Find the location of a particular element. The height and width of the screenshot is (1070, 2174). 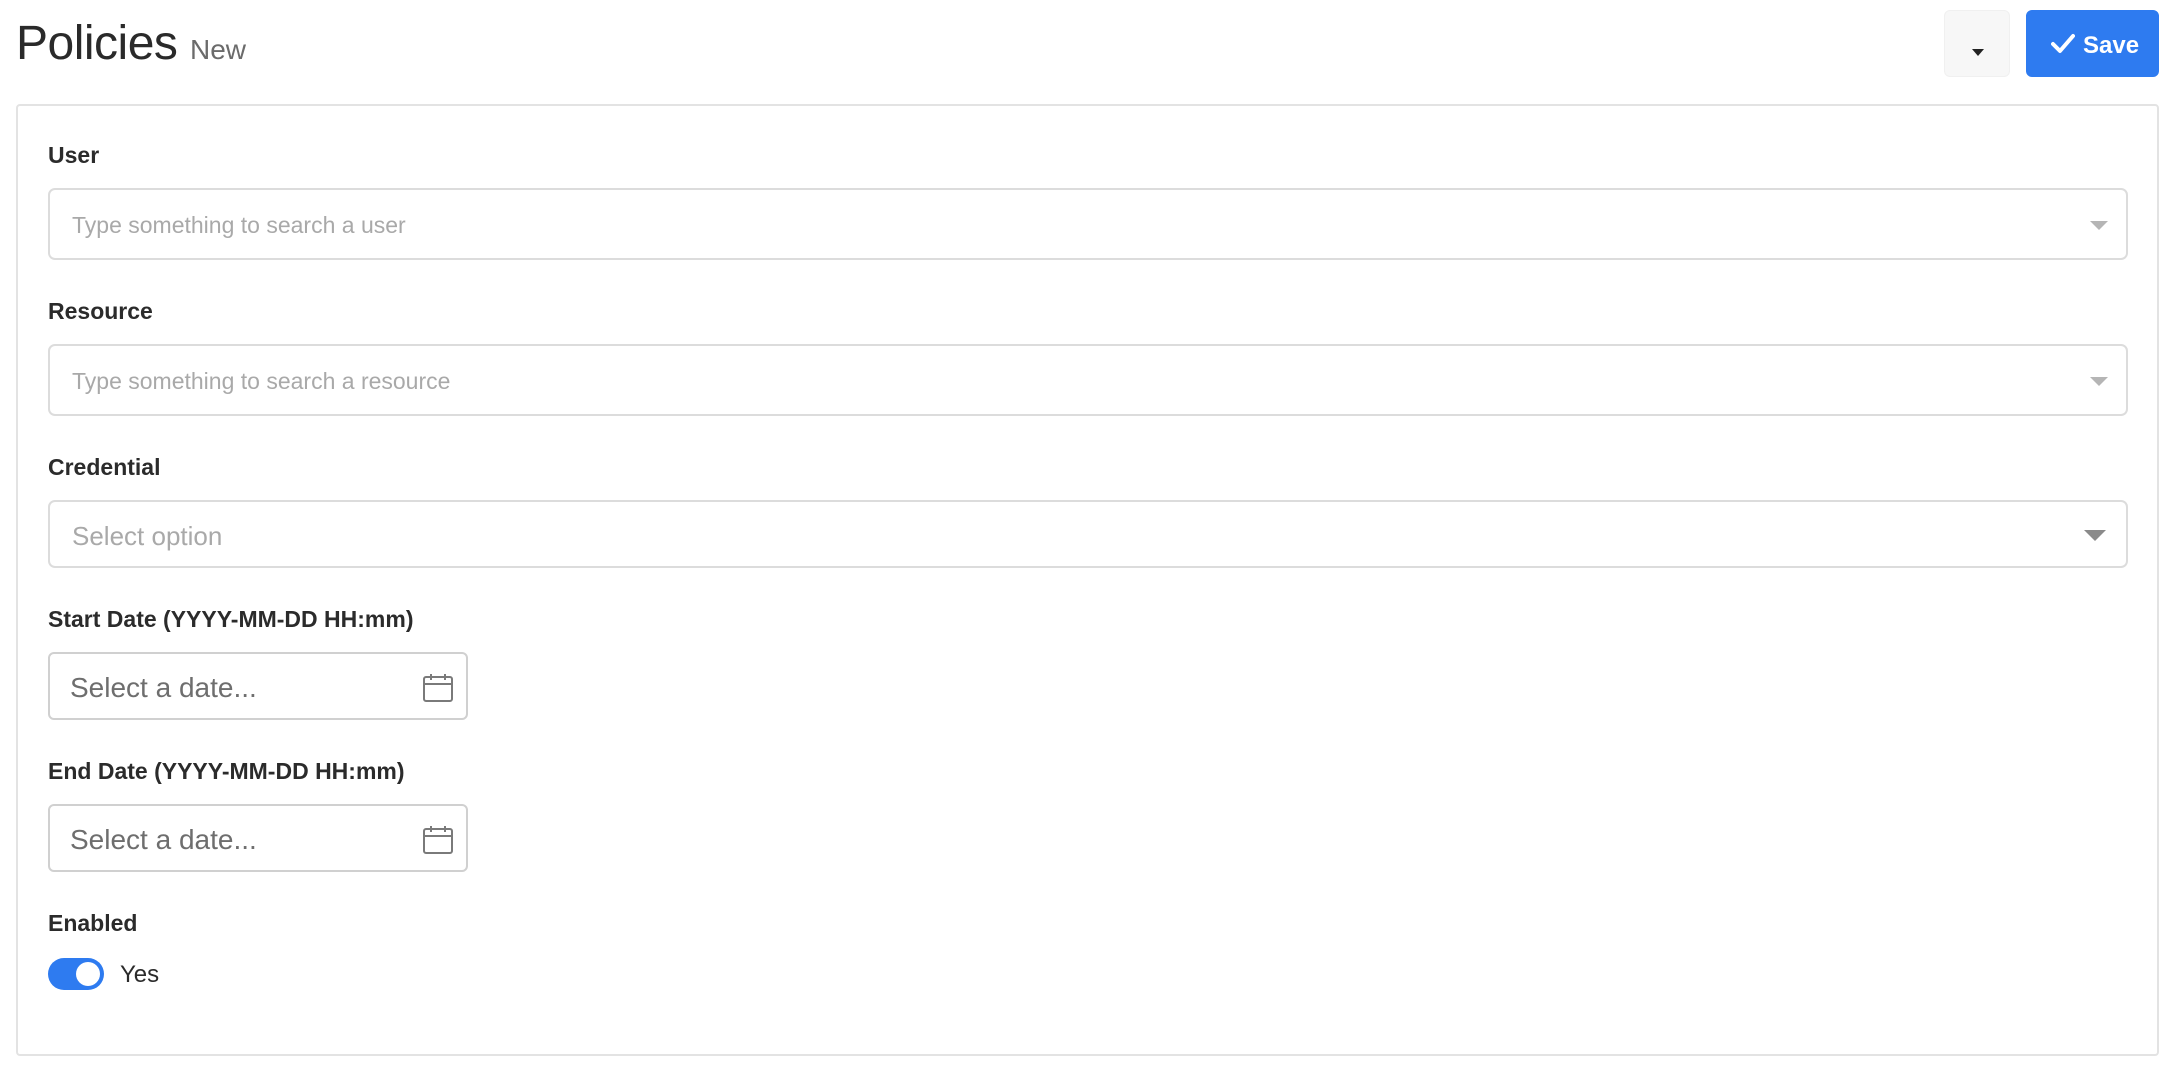

more-actions-dropdown-button is located at coordinates (1977, 43).